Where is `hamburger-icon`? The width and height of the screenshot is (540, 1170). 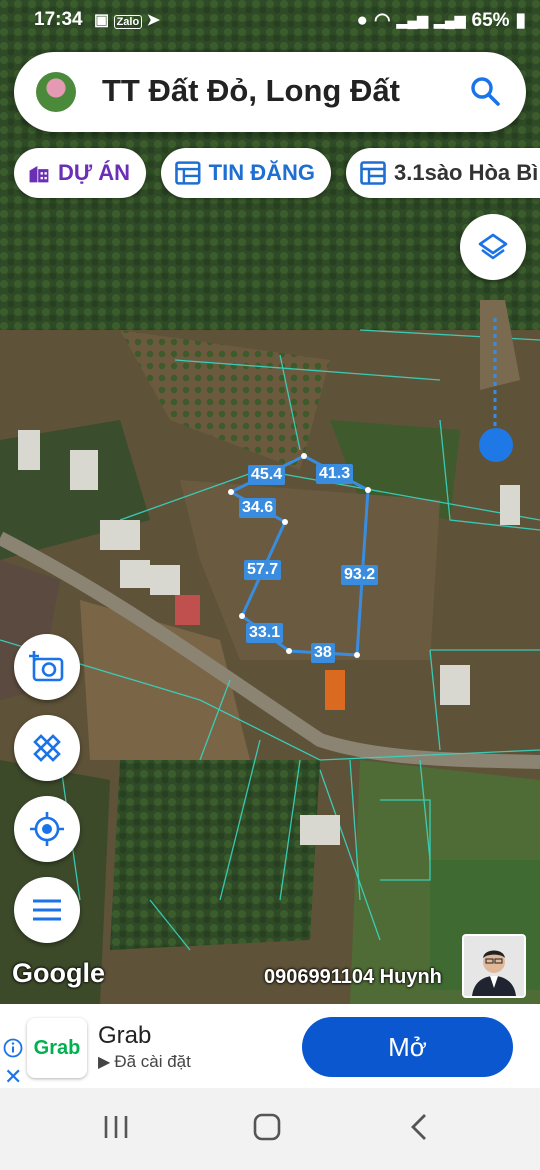
hamburger-icon is located at coordinates (47, 910).